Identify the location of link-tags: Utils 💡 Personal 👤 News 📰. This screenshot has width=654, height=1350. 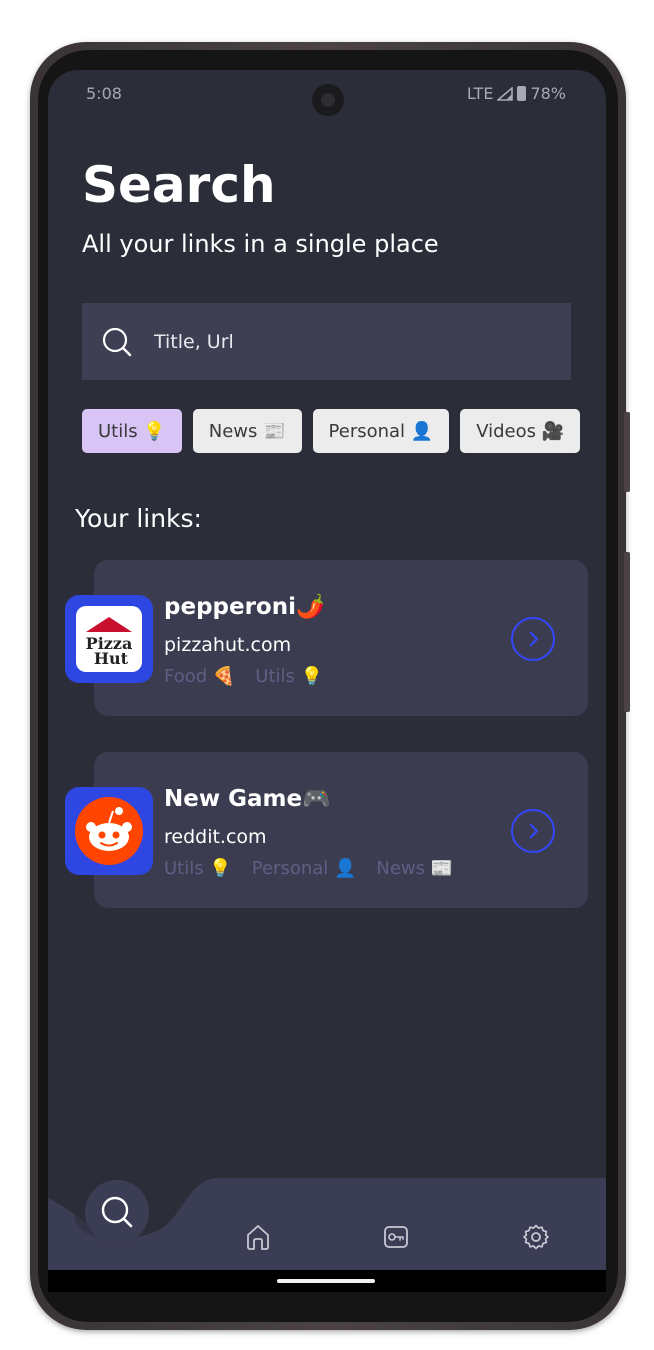
(308, 868).